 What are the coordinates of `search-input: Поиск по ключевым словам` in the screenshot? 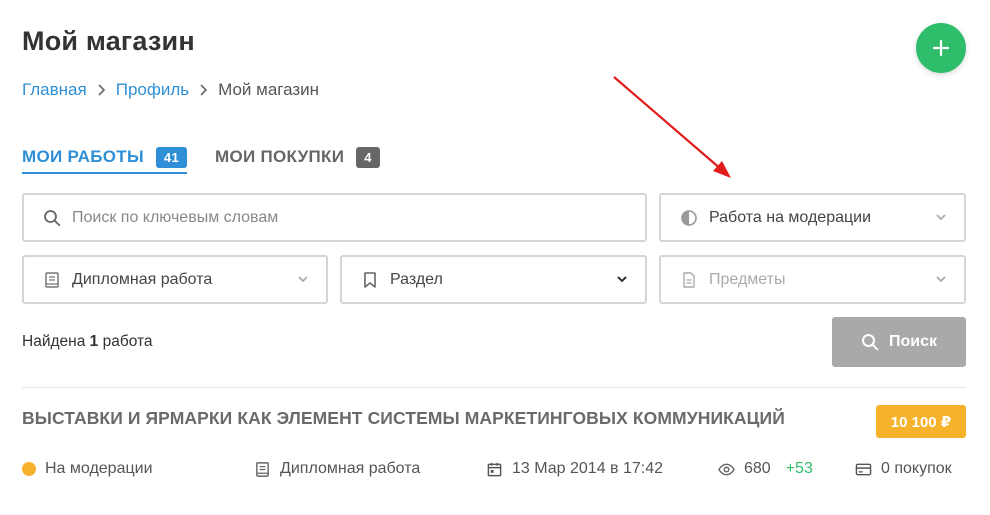 It's located at (334, 217).